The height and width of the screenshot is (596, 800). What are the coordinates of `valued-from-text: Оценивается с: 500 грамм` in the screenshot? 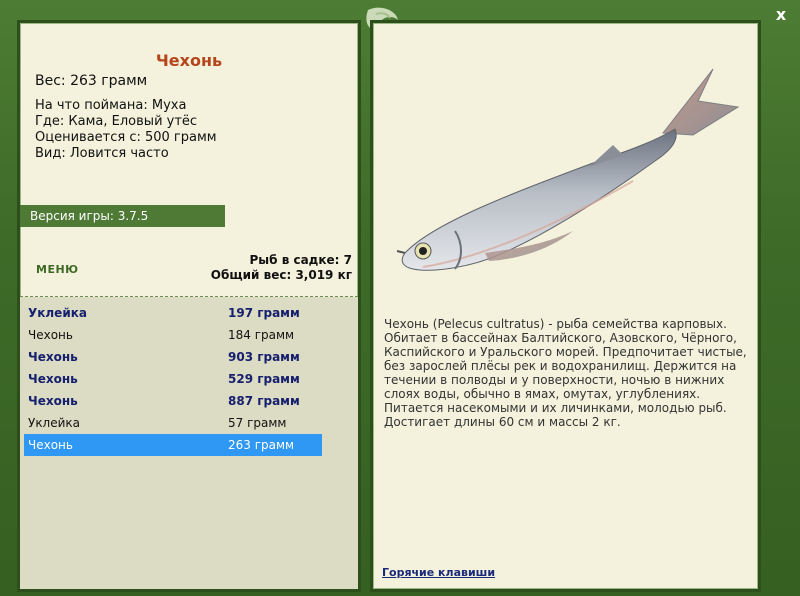 It's located at (126, 137).